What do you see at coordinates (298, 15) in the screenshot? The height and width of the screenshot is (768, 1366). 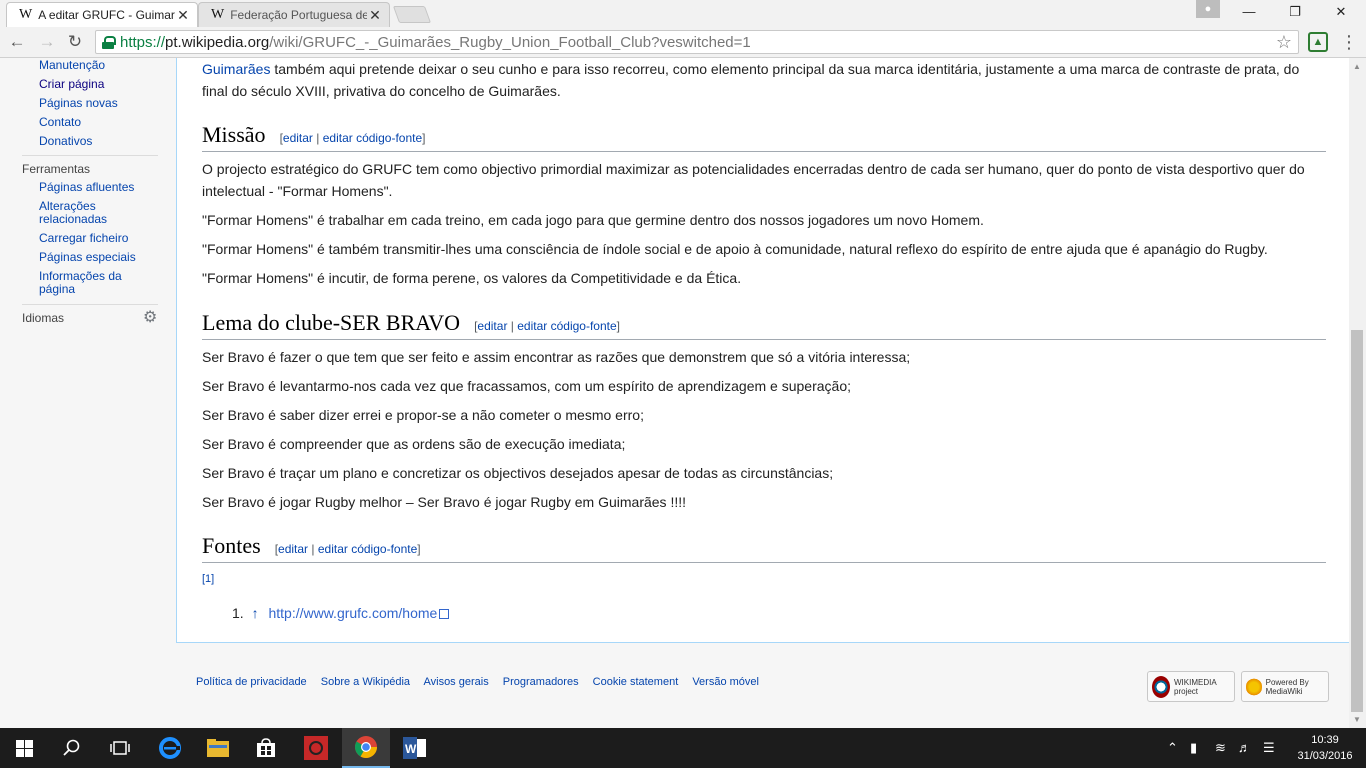 I see `tab-title: Federação Portuguesa de` at bounding box center [298, 15].